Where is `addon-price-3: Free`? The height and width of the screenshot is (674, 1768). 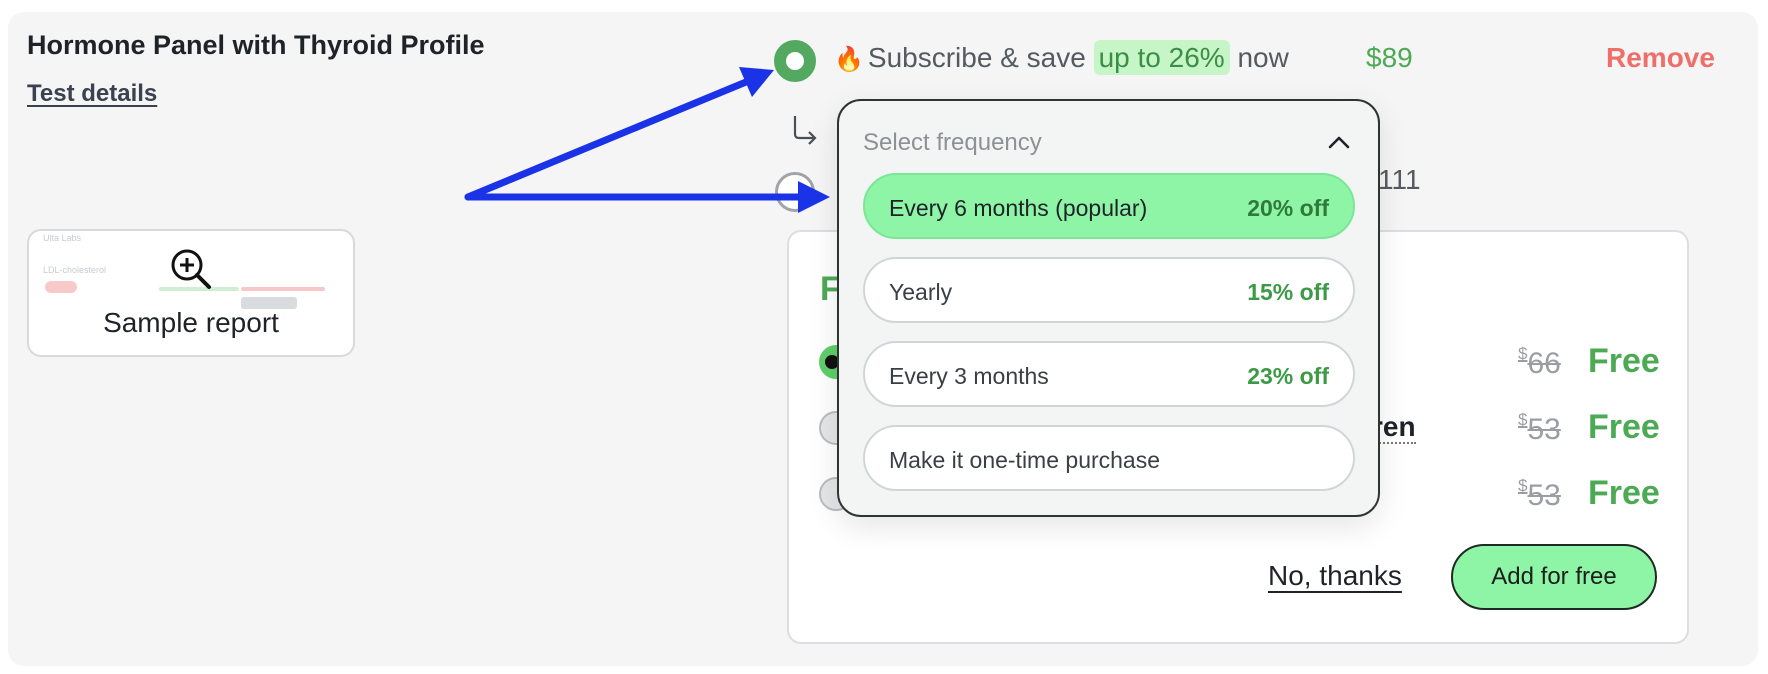 addon-price-3: Free is located at coordinates (1624, 493).